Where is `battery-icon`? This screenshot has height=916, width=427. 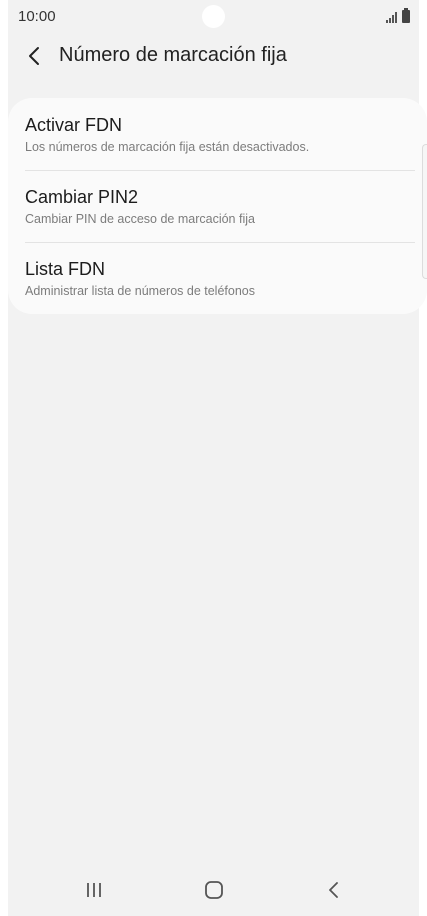 battery-icon is located at coordinates (406, 15).